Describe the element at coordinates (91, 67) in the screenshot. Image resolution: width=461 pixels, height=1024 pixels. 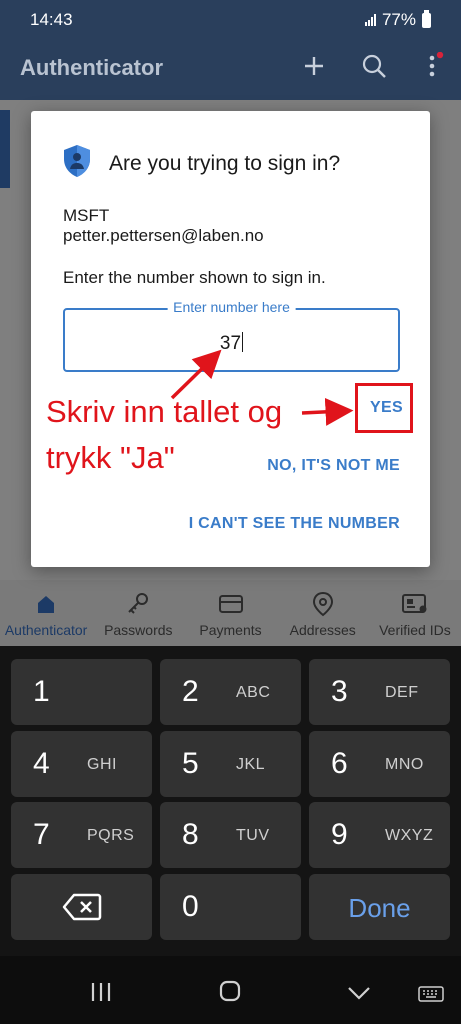
I see `app-title: Authenticator` at that location.